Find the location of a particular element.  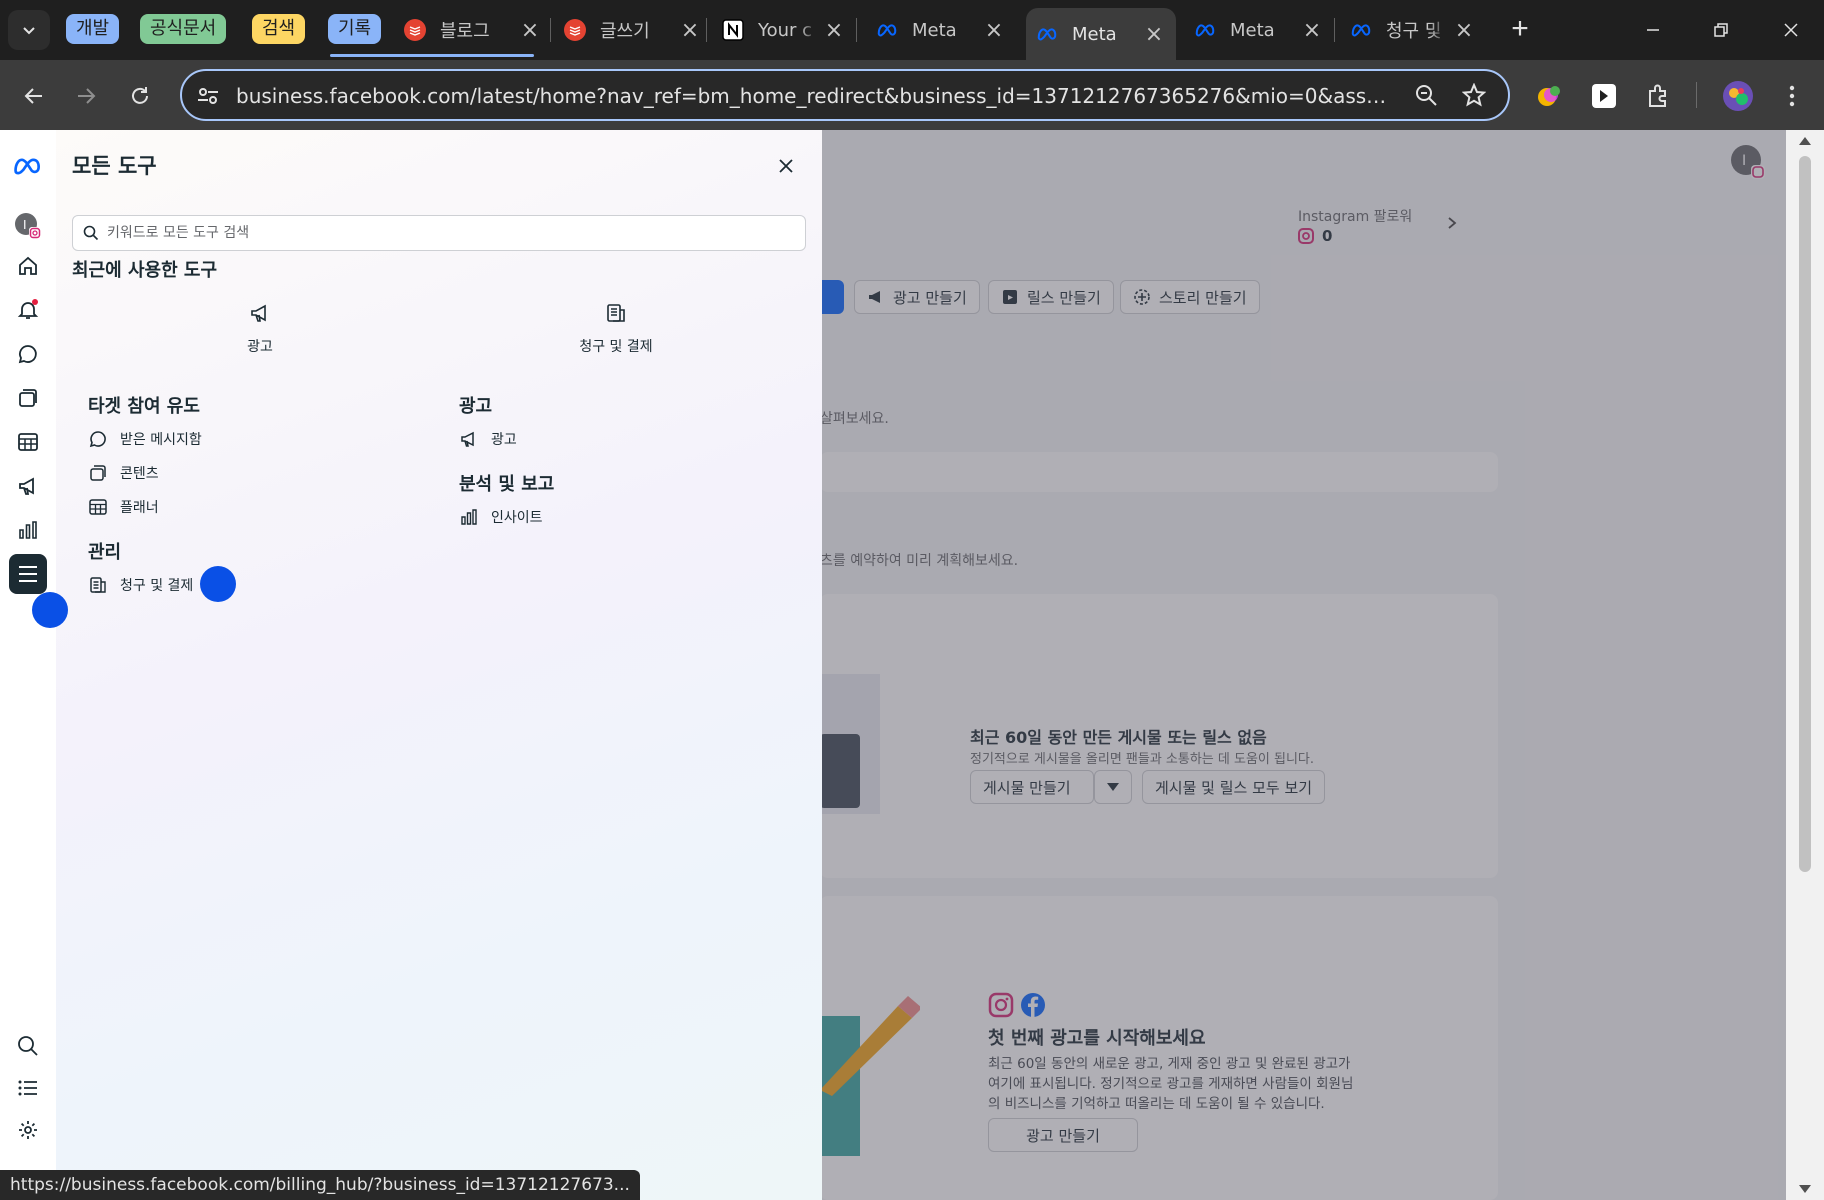

tab-meta-active: Meta × is located at coordinates (1101, 34).